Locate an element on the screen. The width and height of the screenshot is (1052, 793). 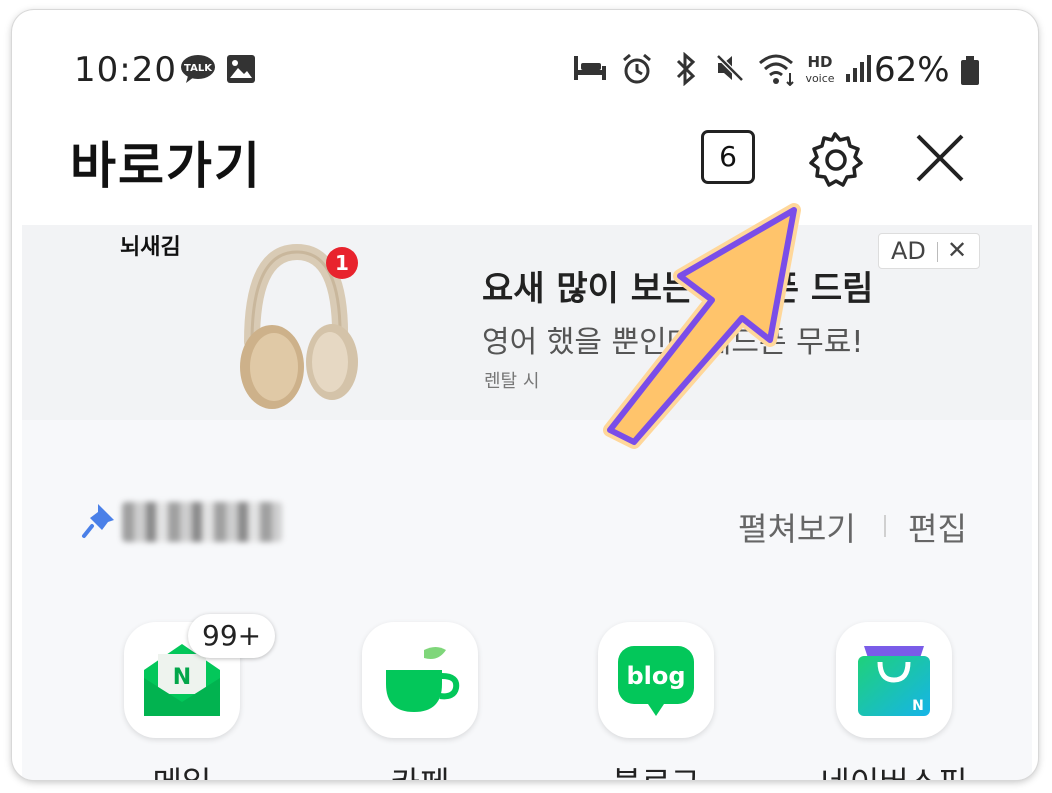
app-tile is located at coordinates (420, 680).